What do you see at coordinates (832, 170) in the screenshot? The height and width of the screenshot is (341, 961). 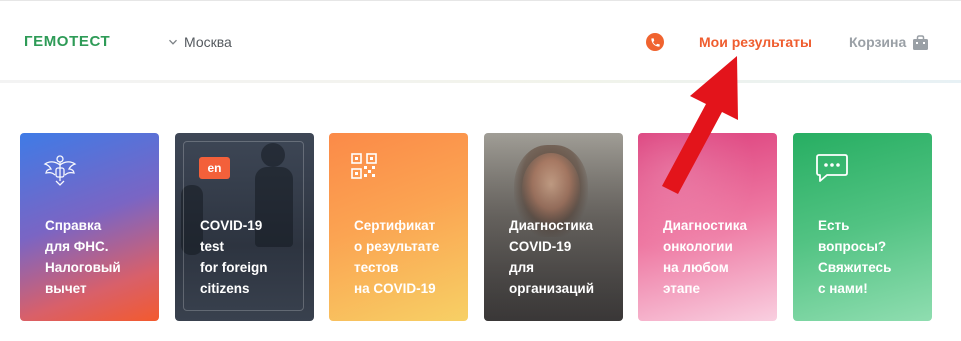 I see `chat-icon` at bounding box center [832, 170].